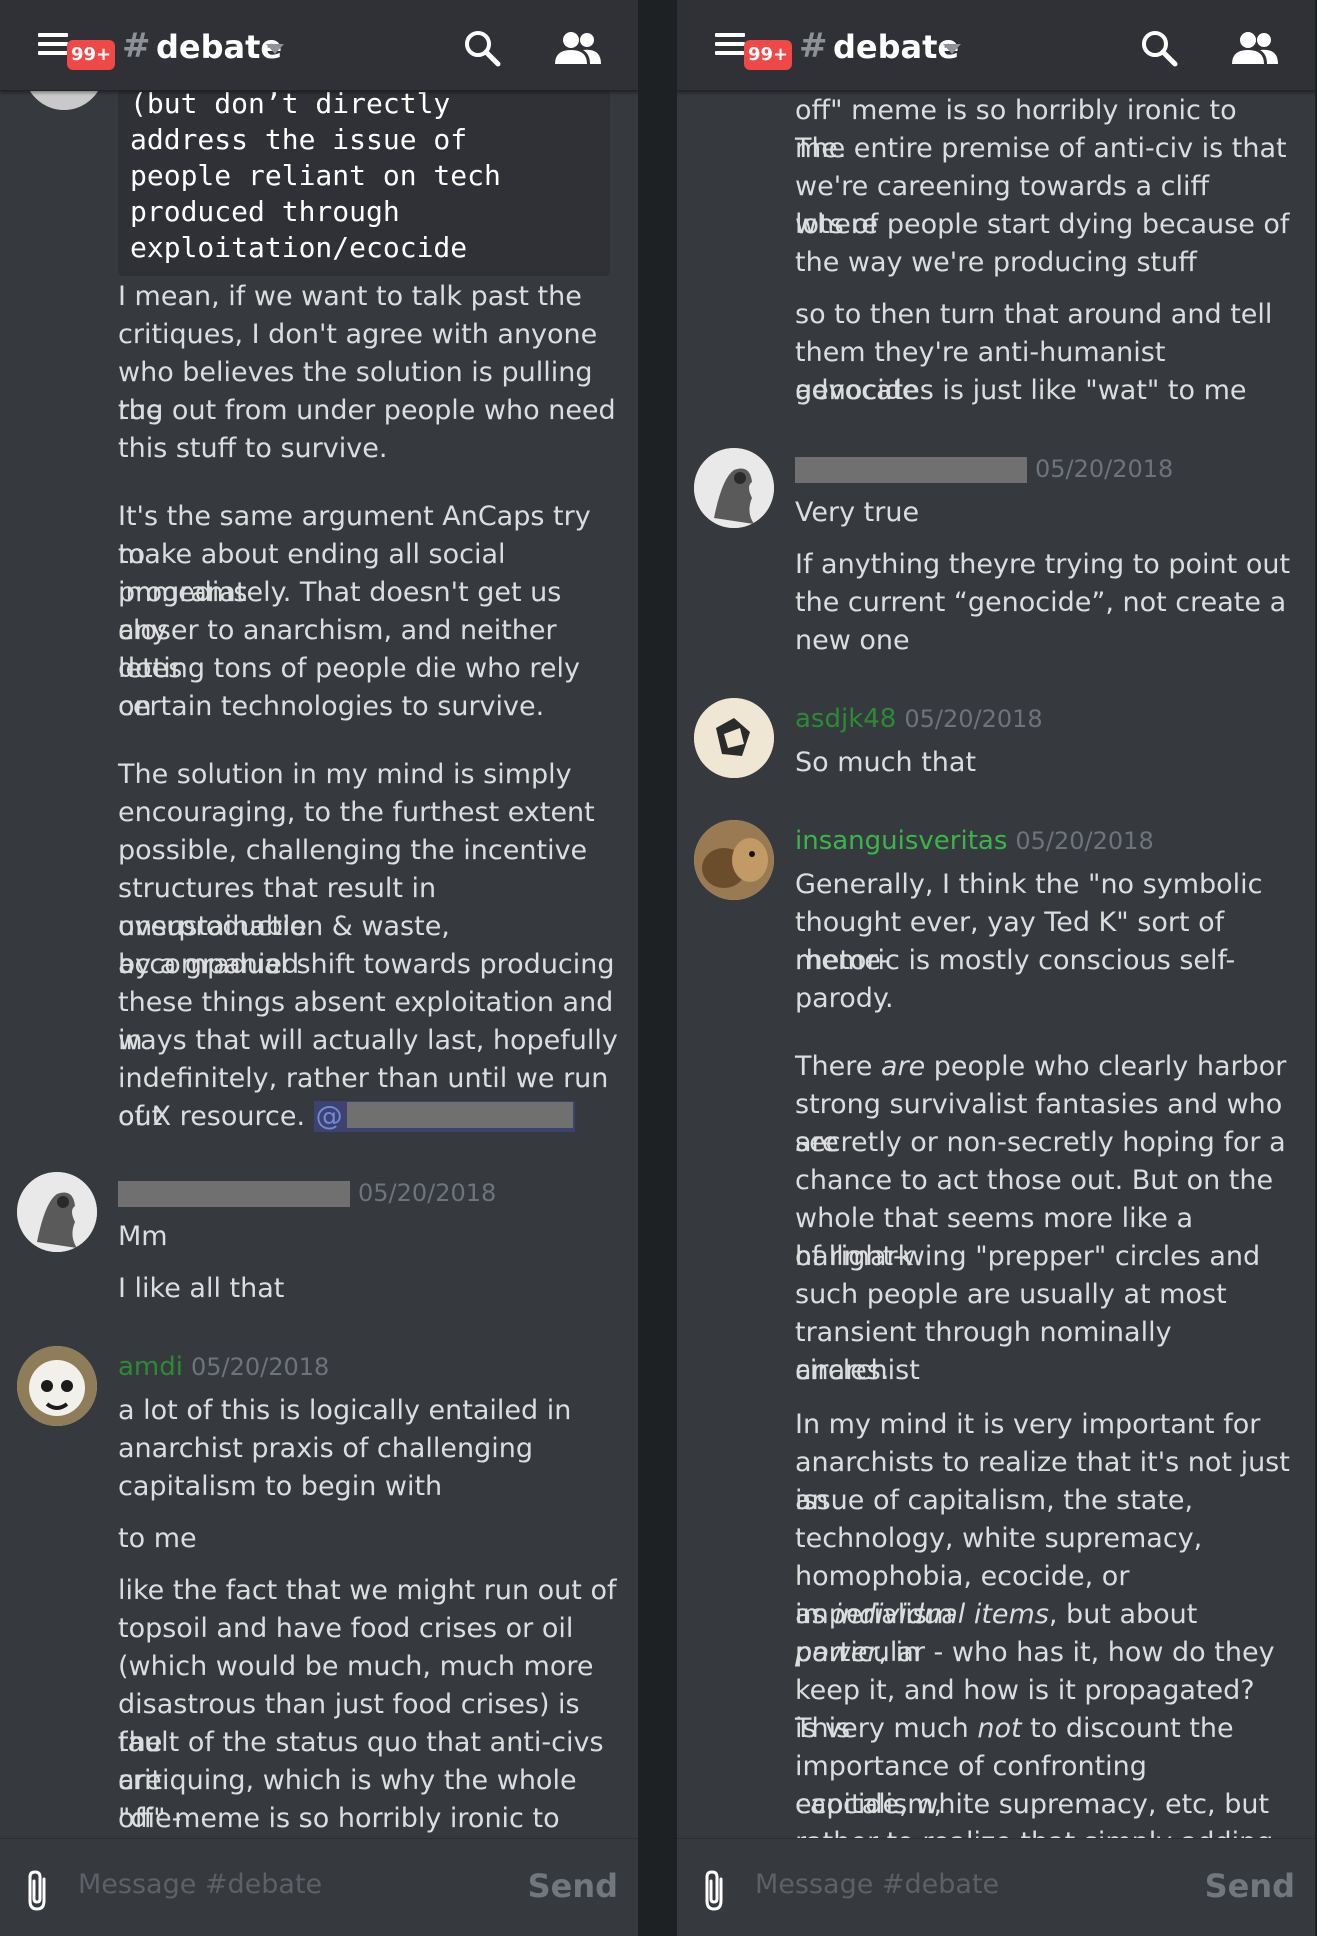  What do you see at coordinates (459, 1115) in the screenshot?
I see `redacted-username` at bounding box center [459, 1115].